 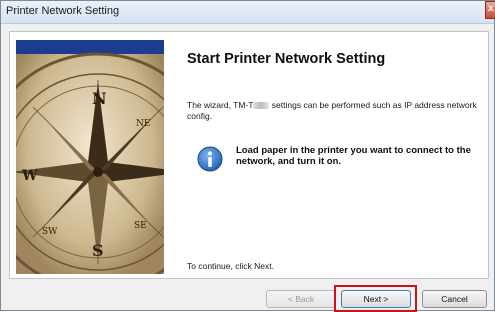 What do you see at coordinates (140, 226) in the screenshot?
I see `svg-text: SE` at bounding box center [140, 226].